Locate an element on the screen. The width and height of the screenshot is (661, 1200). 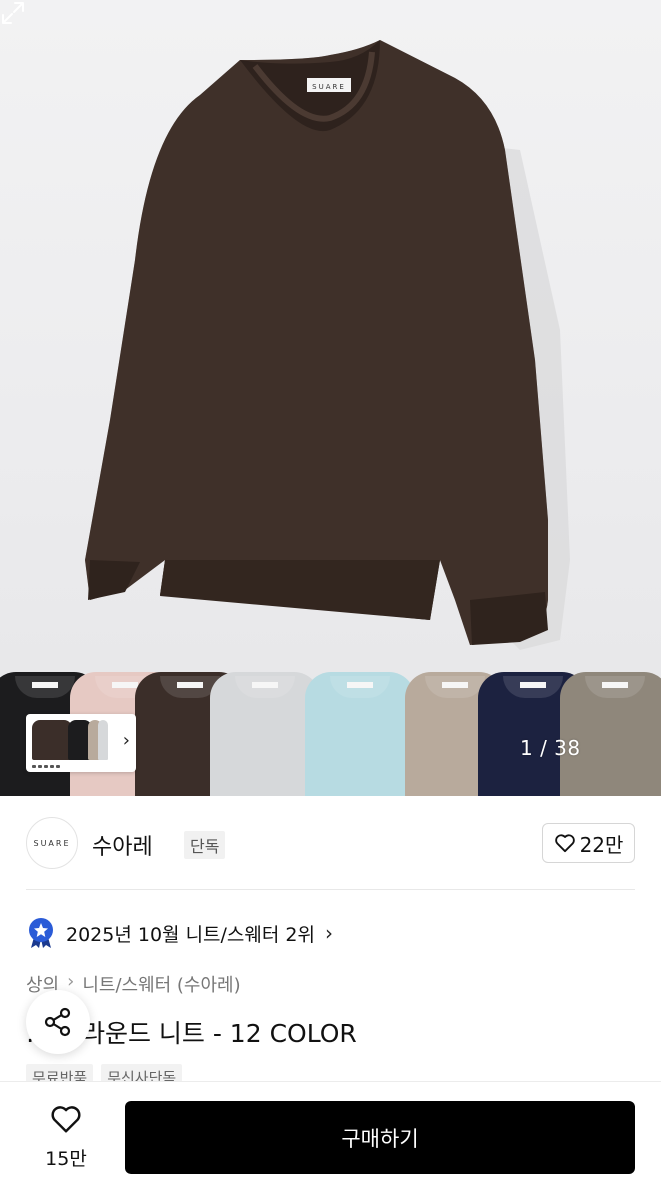
brand-like-count: 22만 is located at coordinates (601, 844).